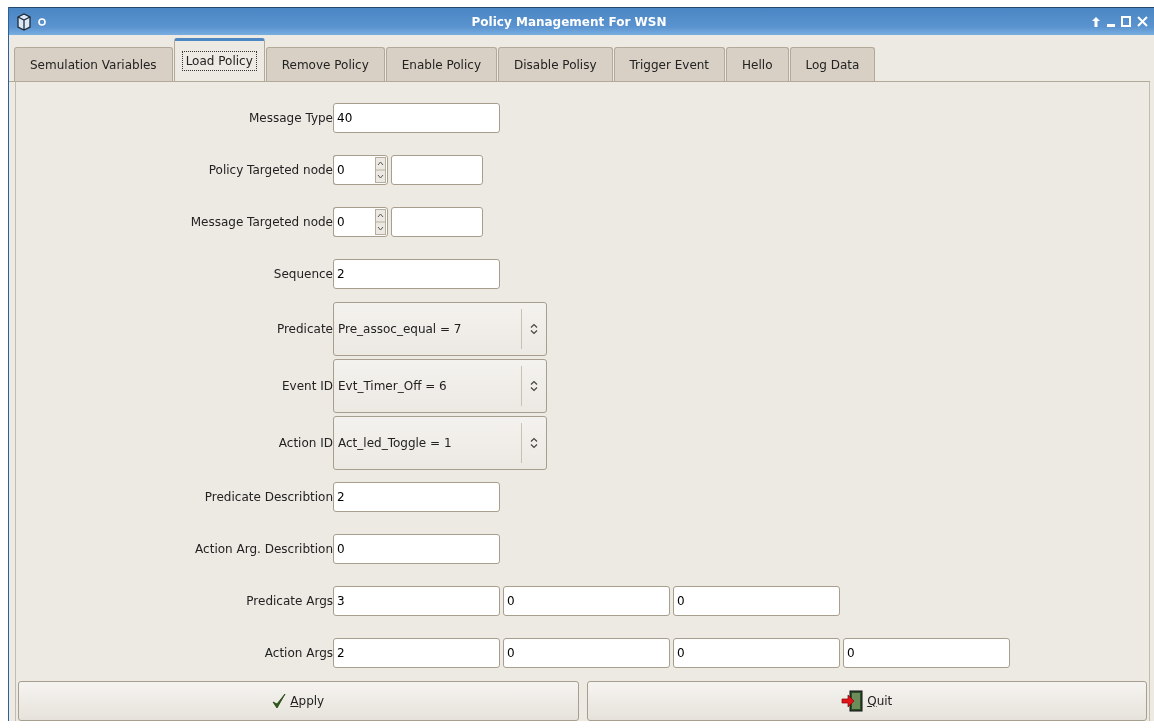 Image resolution: width=1154 pixels, height=728 pixels. What do you see at coordinates (440, 328) in the screenshot?
I see `dropdown: Pre_assoc_equal = 7` at bounding box center [440, 328].